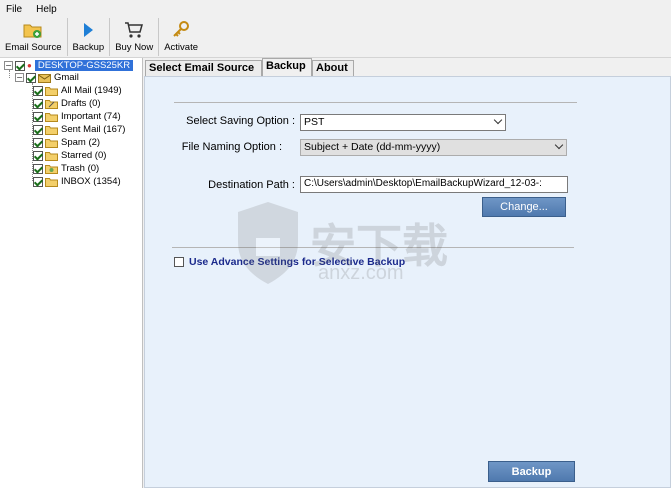 Image resolution: width=671 pixels, height=488 pixels. I want to click on destination-label: Destination Path :, so click(251, 185).